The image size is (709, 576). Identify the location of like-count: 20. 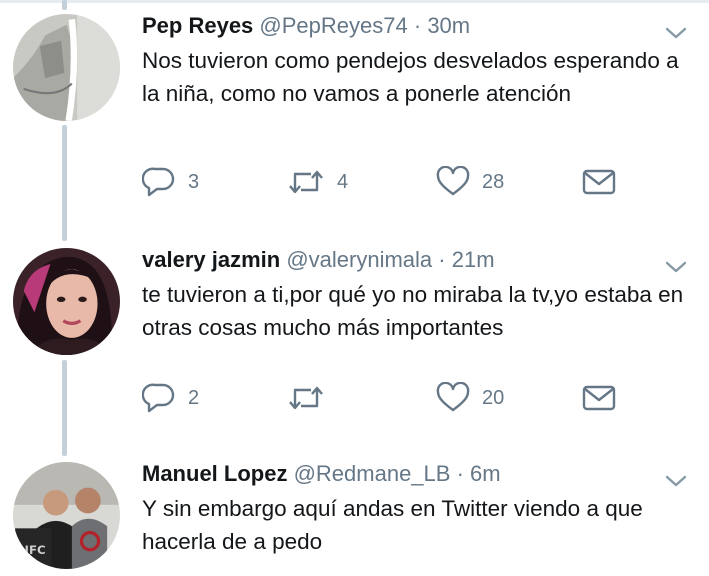
(493, 397).